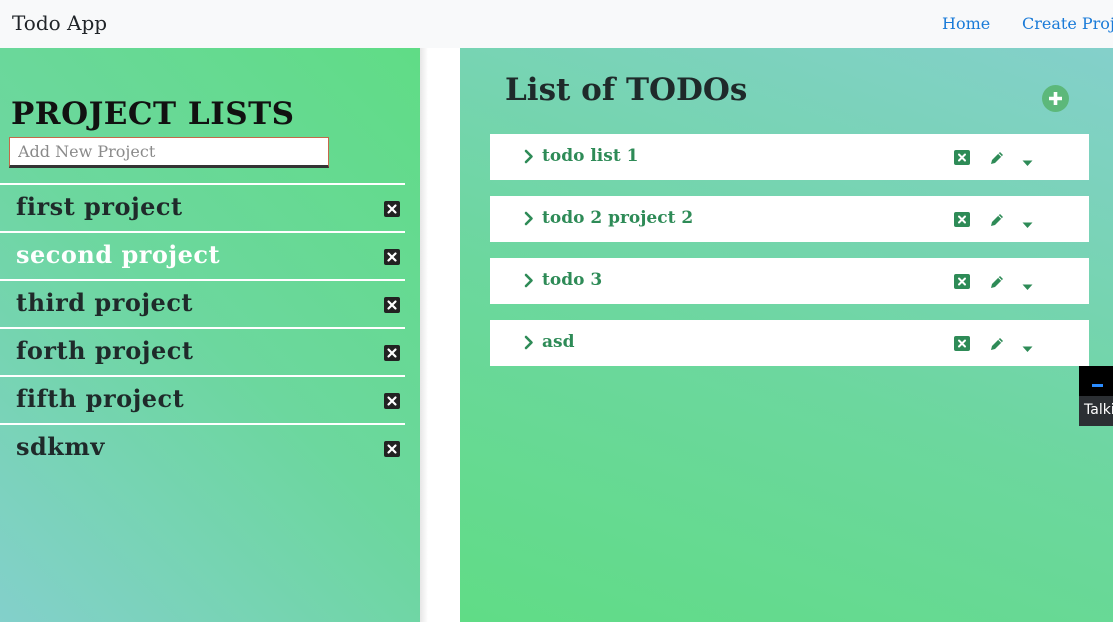 The width and height of the screenshot is (1113, 622). I want to click on project-name: fifth project, so click(100, 398).